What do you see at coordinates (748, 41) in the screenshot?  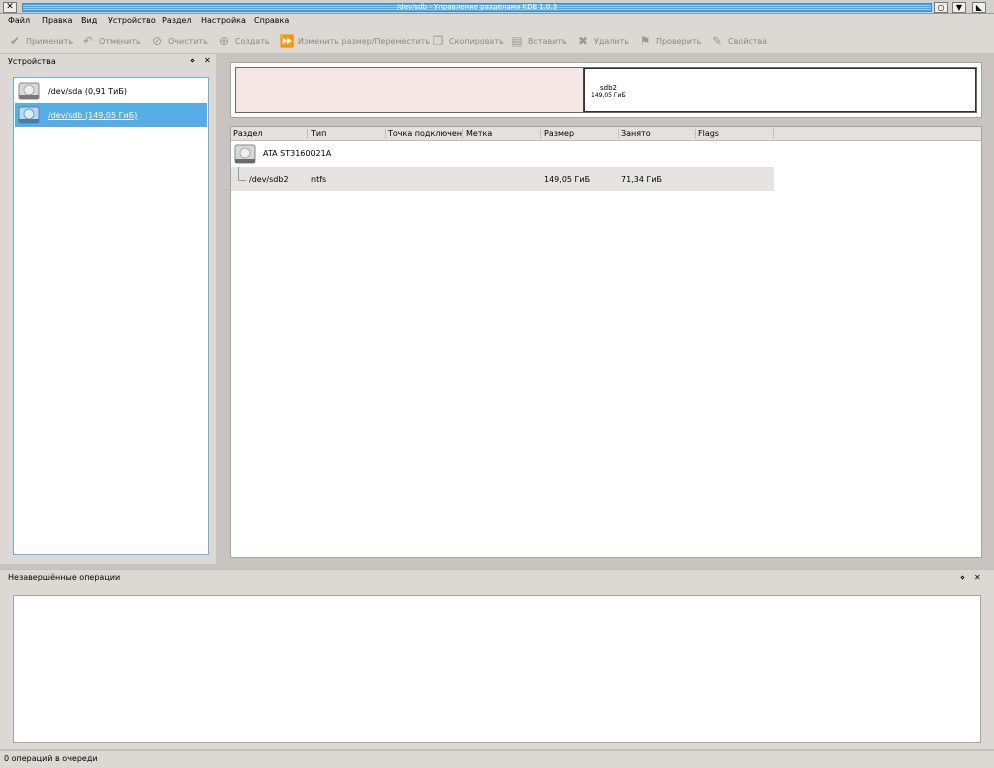 I see `properties-label: Свойства` at bounding box center [748, 41].